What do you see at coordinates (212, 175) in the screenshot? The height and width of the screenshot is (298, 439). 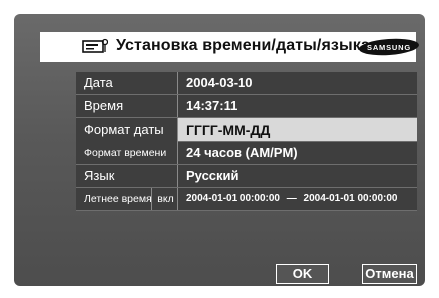 I see `language-value: Русский` at bounding box center [212, 175].